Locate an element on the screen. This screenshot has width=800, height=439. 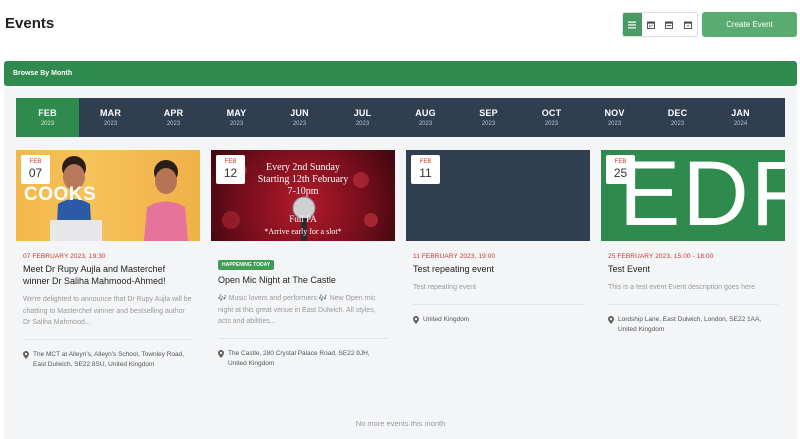
badge-day: 07 is located at coordinates (35, 173).